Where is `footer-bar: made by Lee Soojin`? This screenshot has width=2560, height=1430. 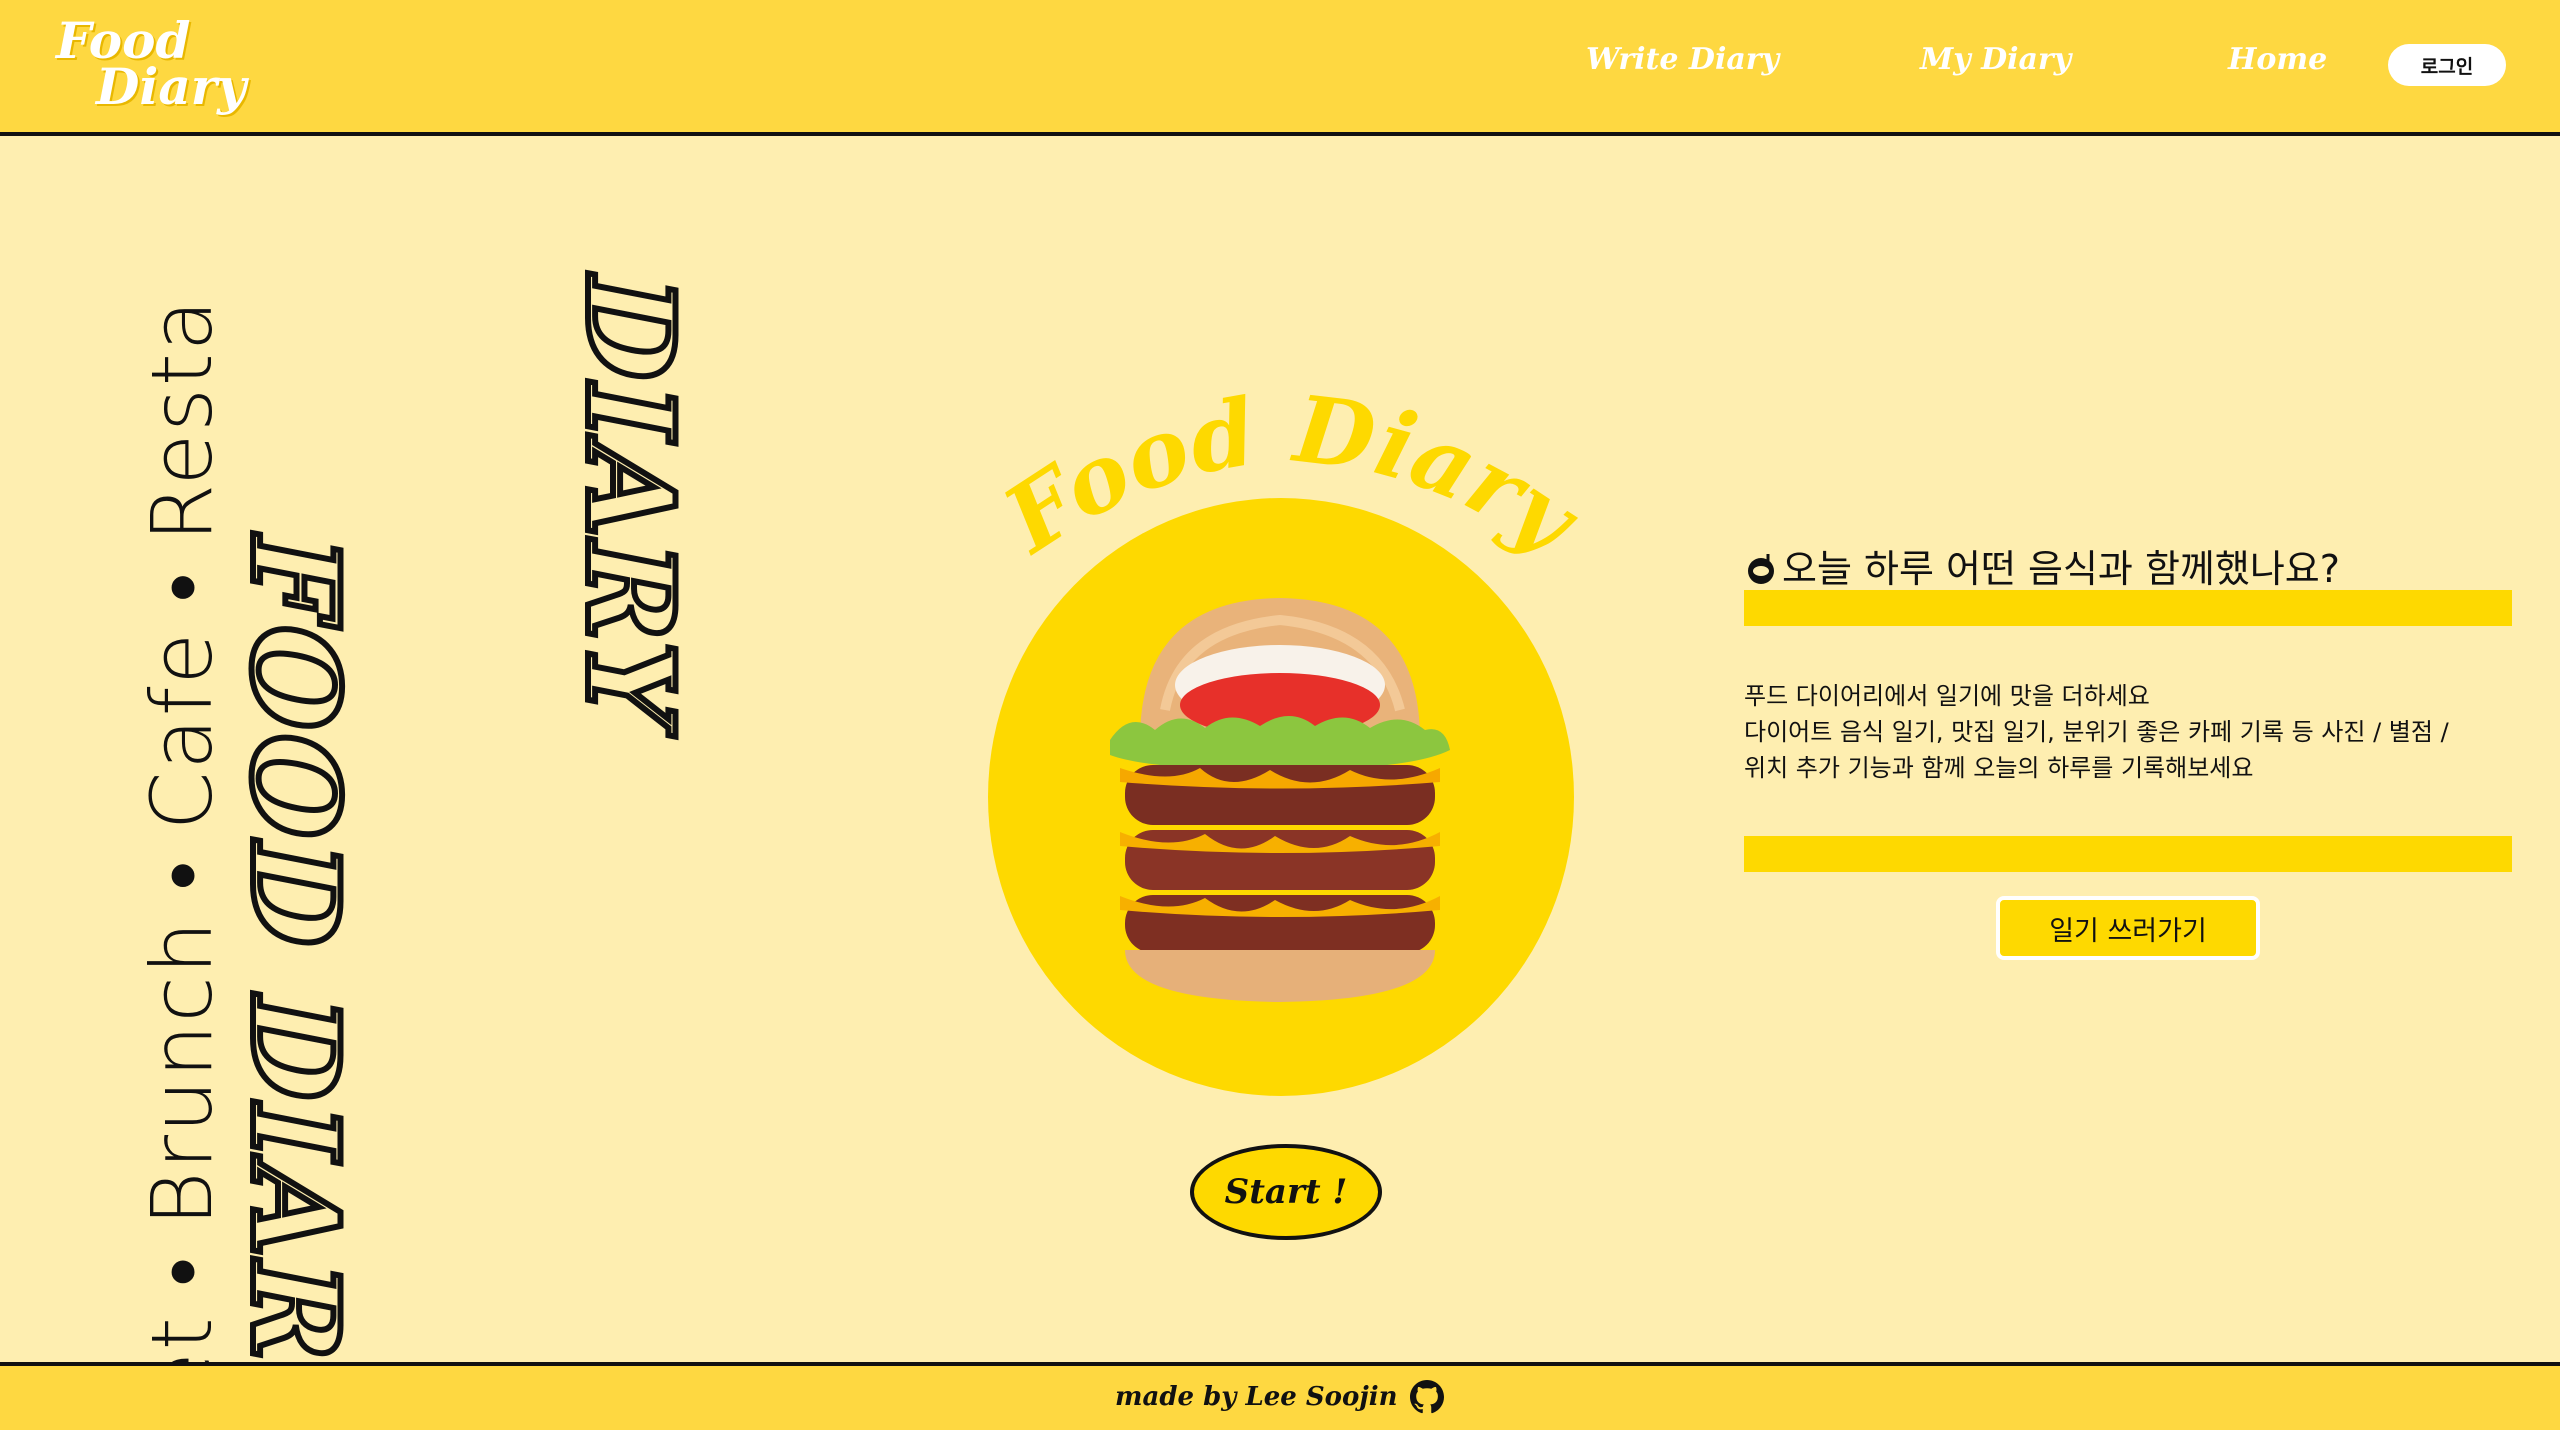
footer-bar: made by Lee Soojin is located at coordinates (1280, 1396).